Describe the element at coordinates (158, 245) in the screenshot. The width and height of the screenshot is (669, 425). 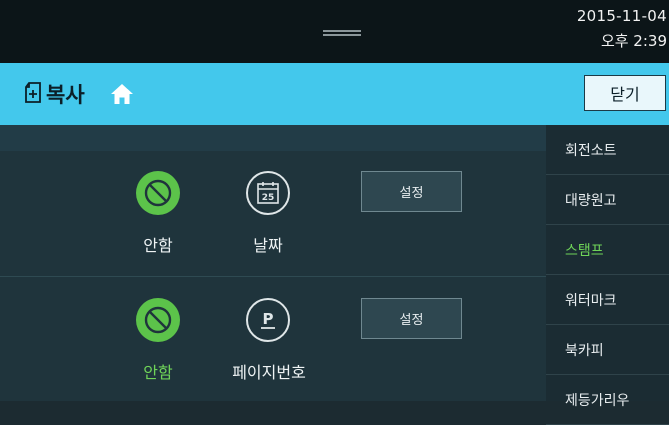
I see `date-stamp-none-label: 안함` at that location.